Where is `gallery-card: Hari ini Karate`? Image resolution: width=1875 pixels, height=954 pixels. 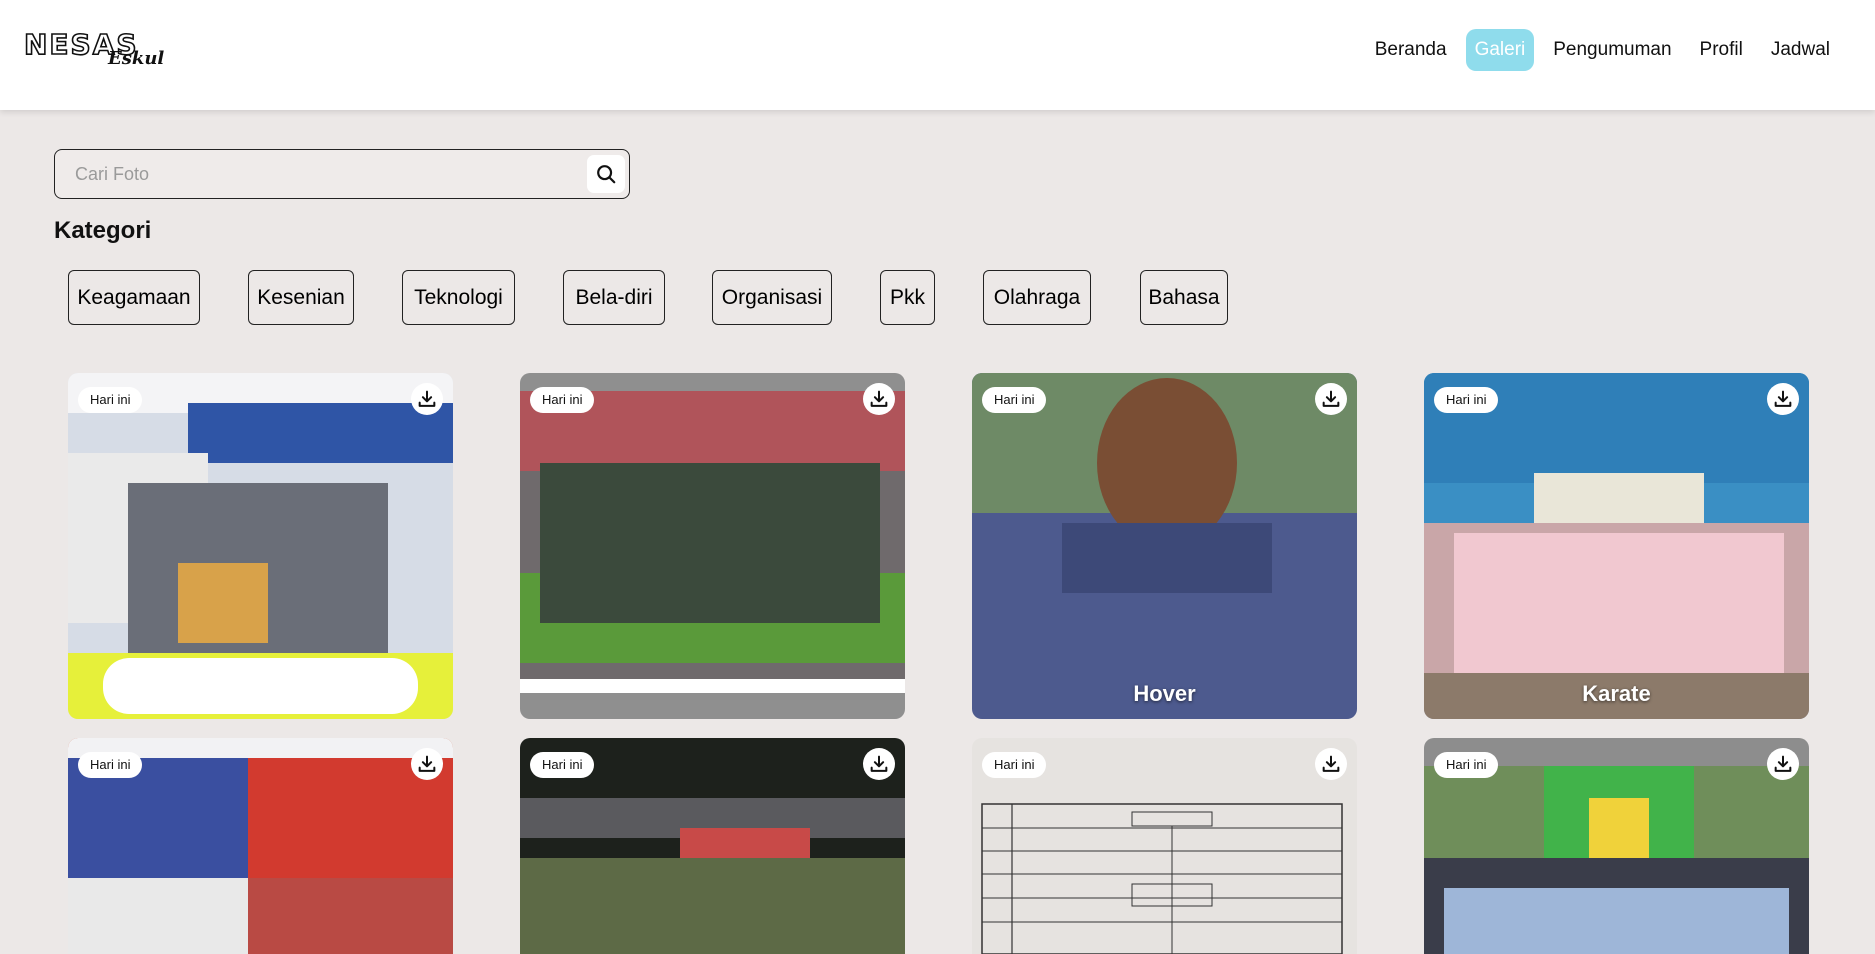
gallery-card: Hari ini Karate is located at coordinates (1616, 546).